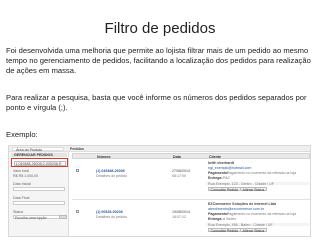  I want to click on highlight-box: 1;049488-26008;2-005208-R, so click(39, 162).